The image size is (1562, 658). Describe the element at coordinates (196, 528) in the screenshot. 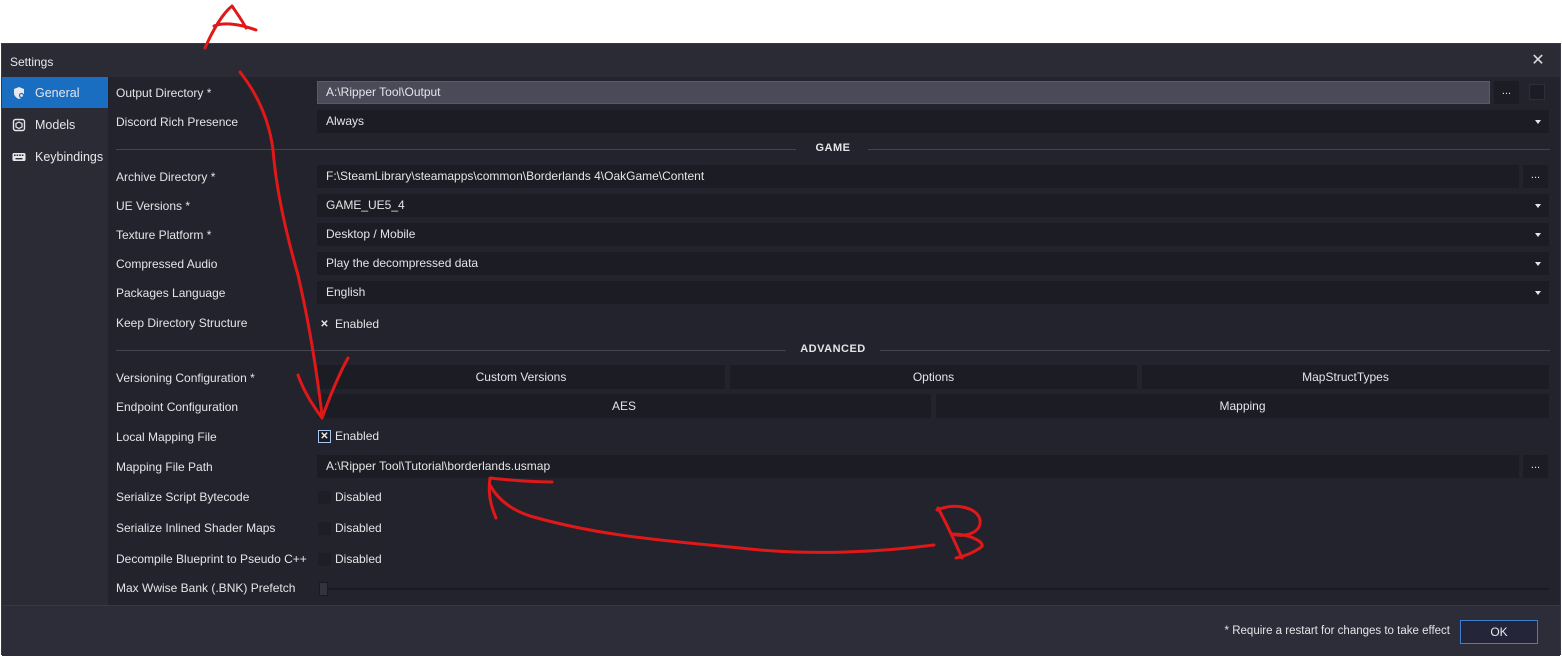

I see `serialize-inlined-shader-maps-label: Serialize Inlined Shader Maps` at that location.